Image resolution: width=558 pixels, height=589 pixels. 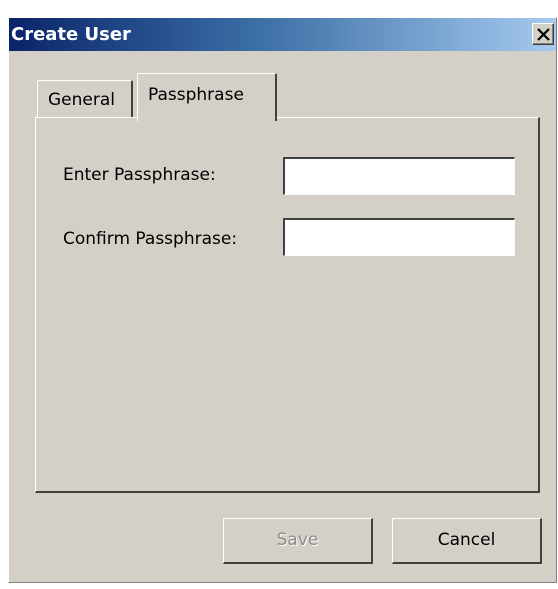 What do you see at coordinates (85, 99) in the screenshot?
I see `tab-general: General` at bounding box center [85, 99].